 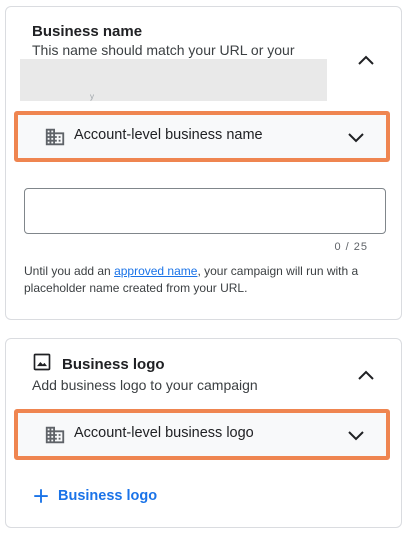 What do you see at coordinates (87, 31) in the screenshot?
I see `business-name-title: Business name` at bounding box center [87, 31].